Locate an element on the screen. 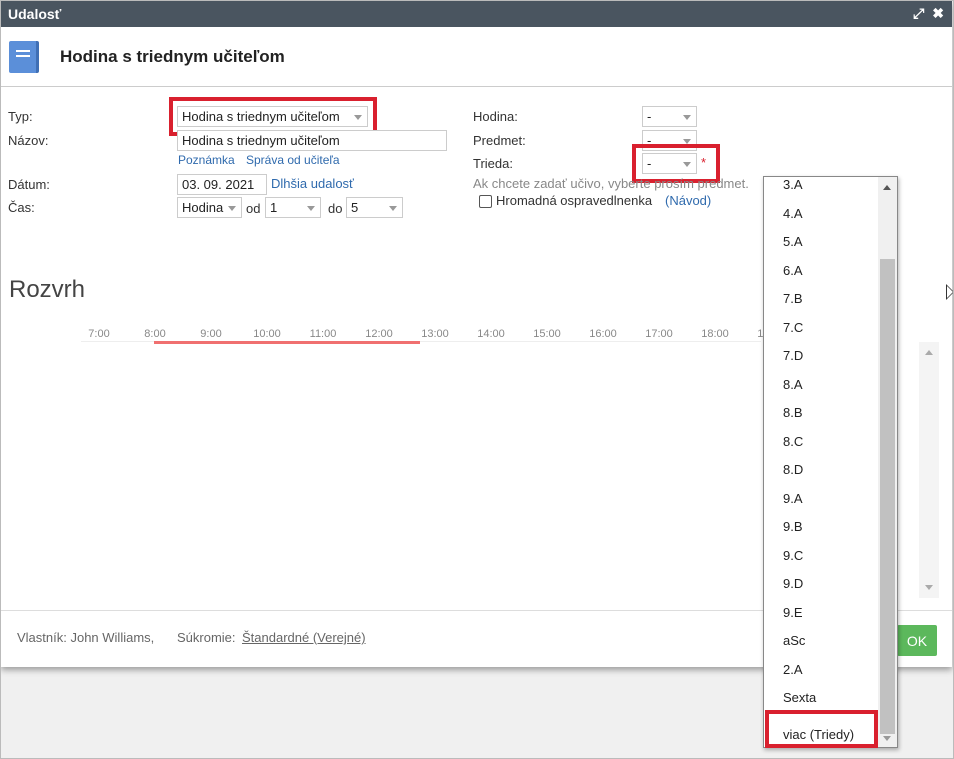 This screenshot has width=954, height=759. highlight-box-more-classes is located at coordinates (821, 729).